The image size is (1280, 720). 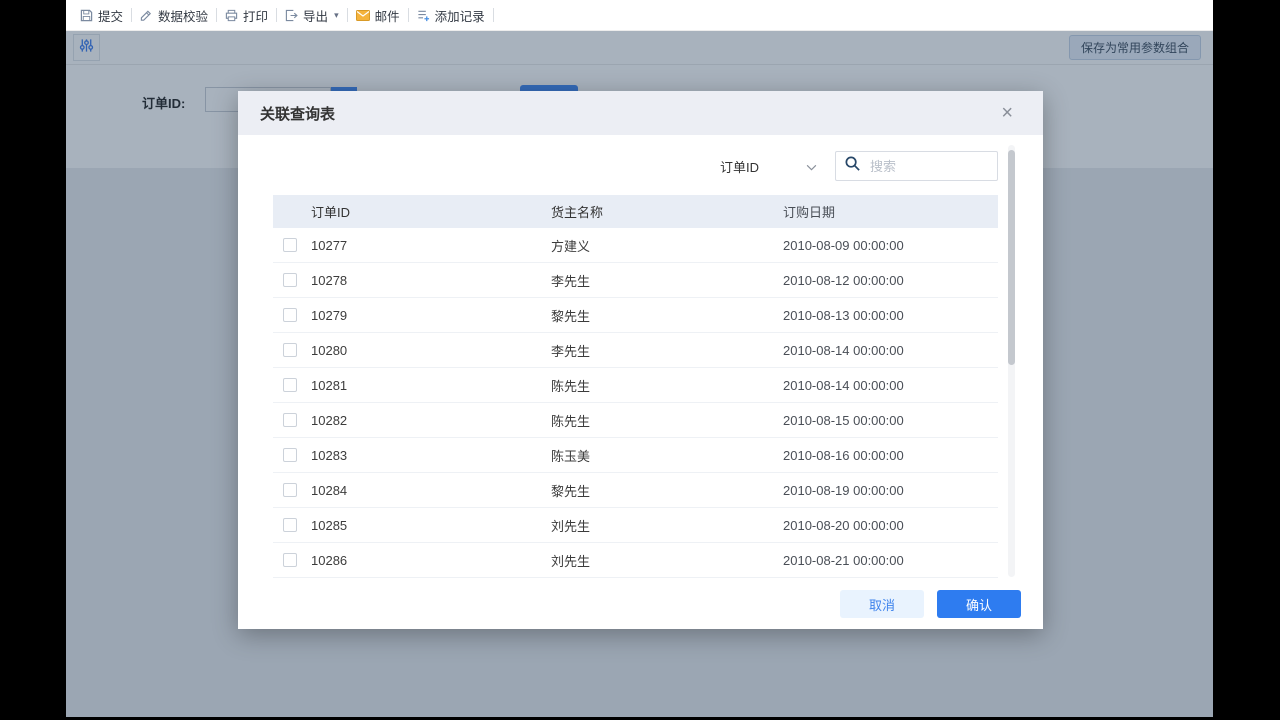 I want to click on row-date: 2010-08-20 00:00:00, so click(x=843, y=525).